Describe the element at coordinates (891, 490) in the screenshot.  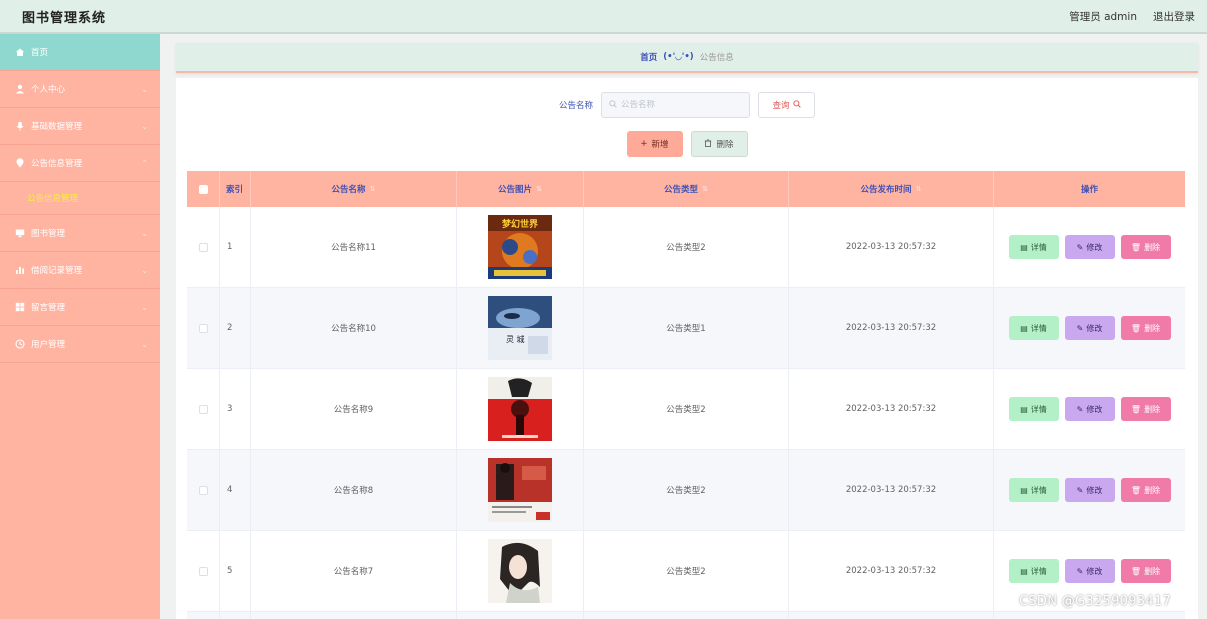
I see `row-time: 2022-03-13 20:57:32` at that location.